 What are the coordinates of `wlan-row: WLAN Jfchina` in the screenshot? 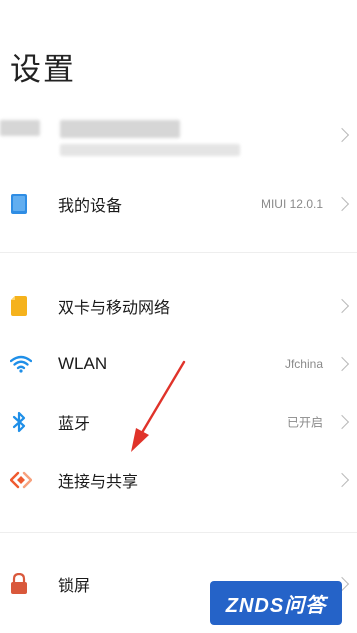 It's located at (178, 364).